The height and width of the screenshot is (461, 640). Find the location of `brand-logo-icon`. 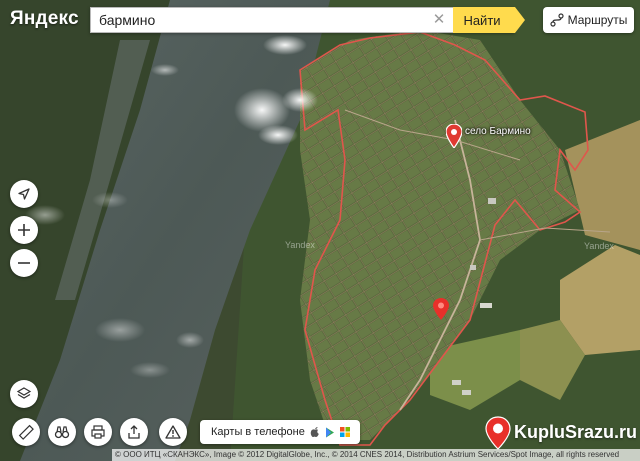

brand-logo-icon is located at coordinates (498, 432).